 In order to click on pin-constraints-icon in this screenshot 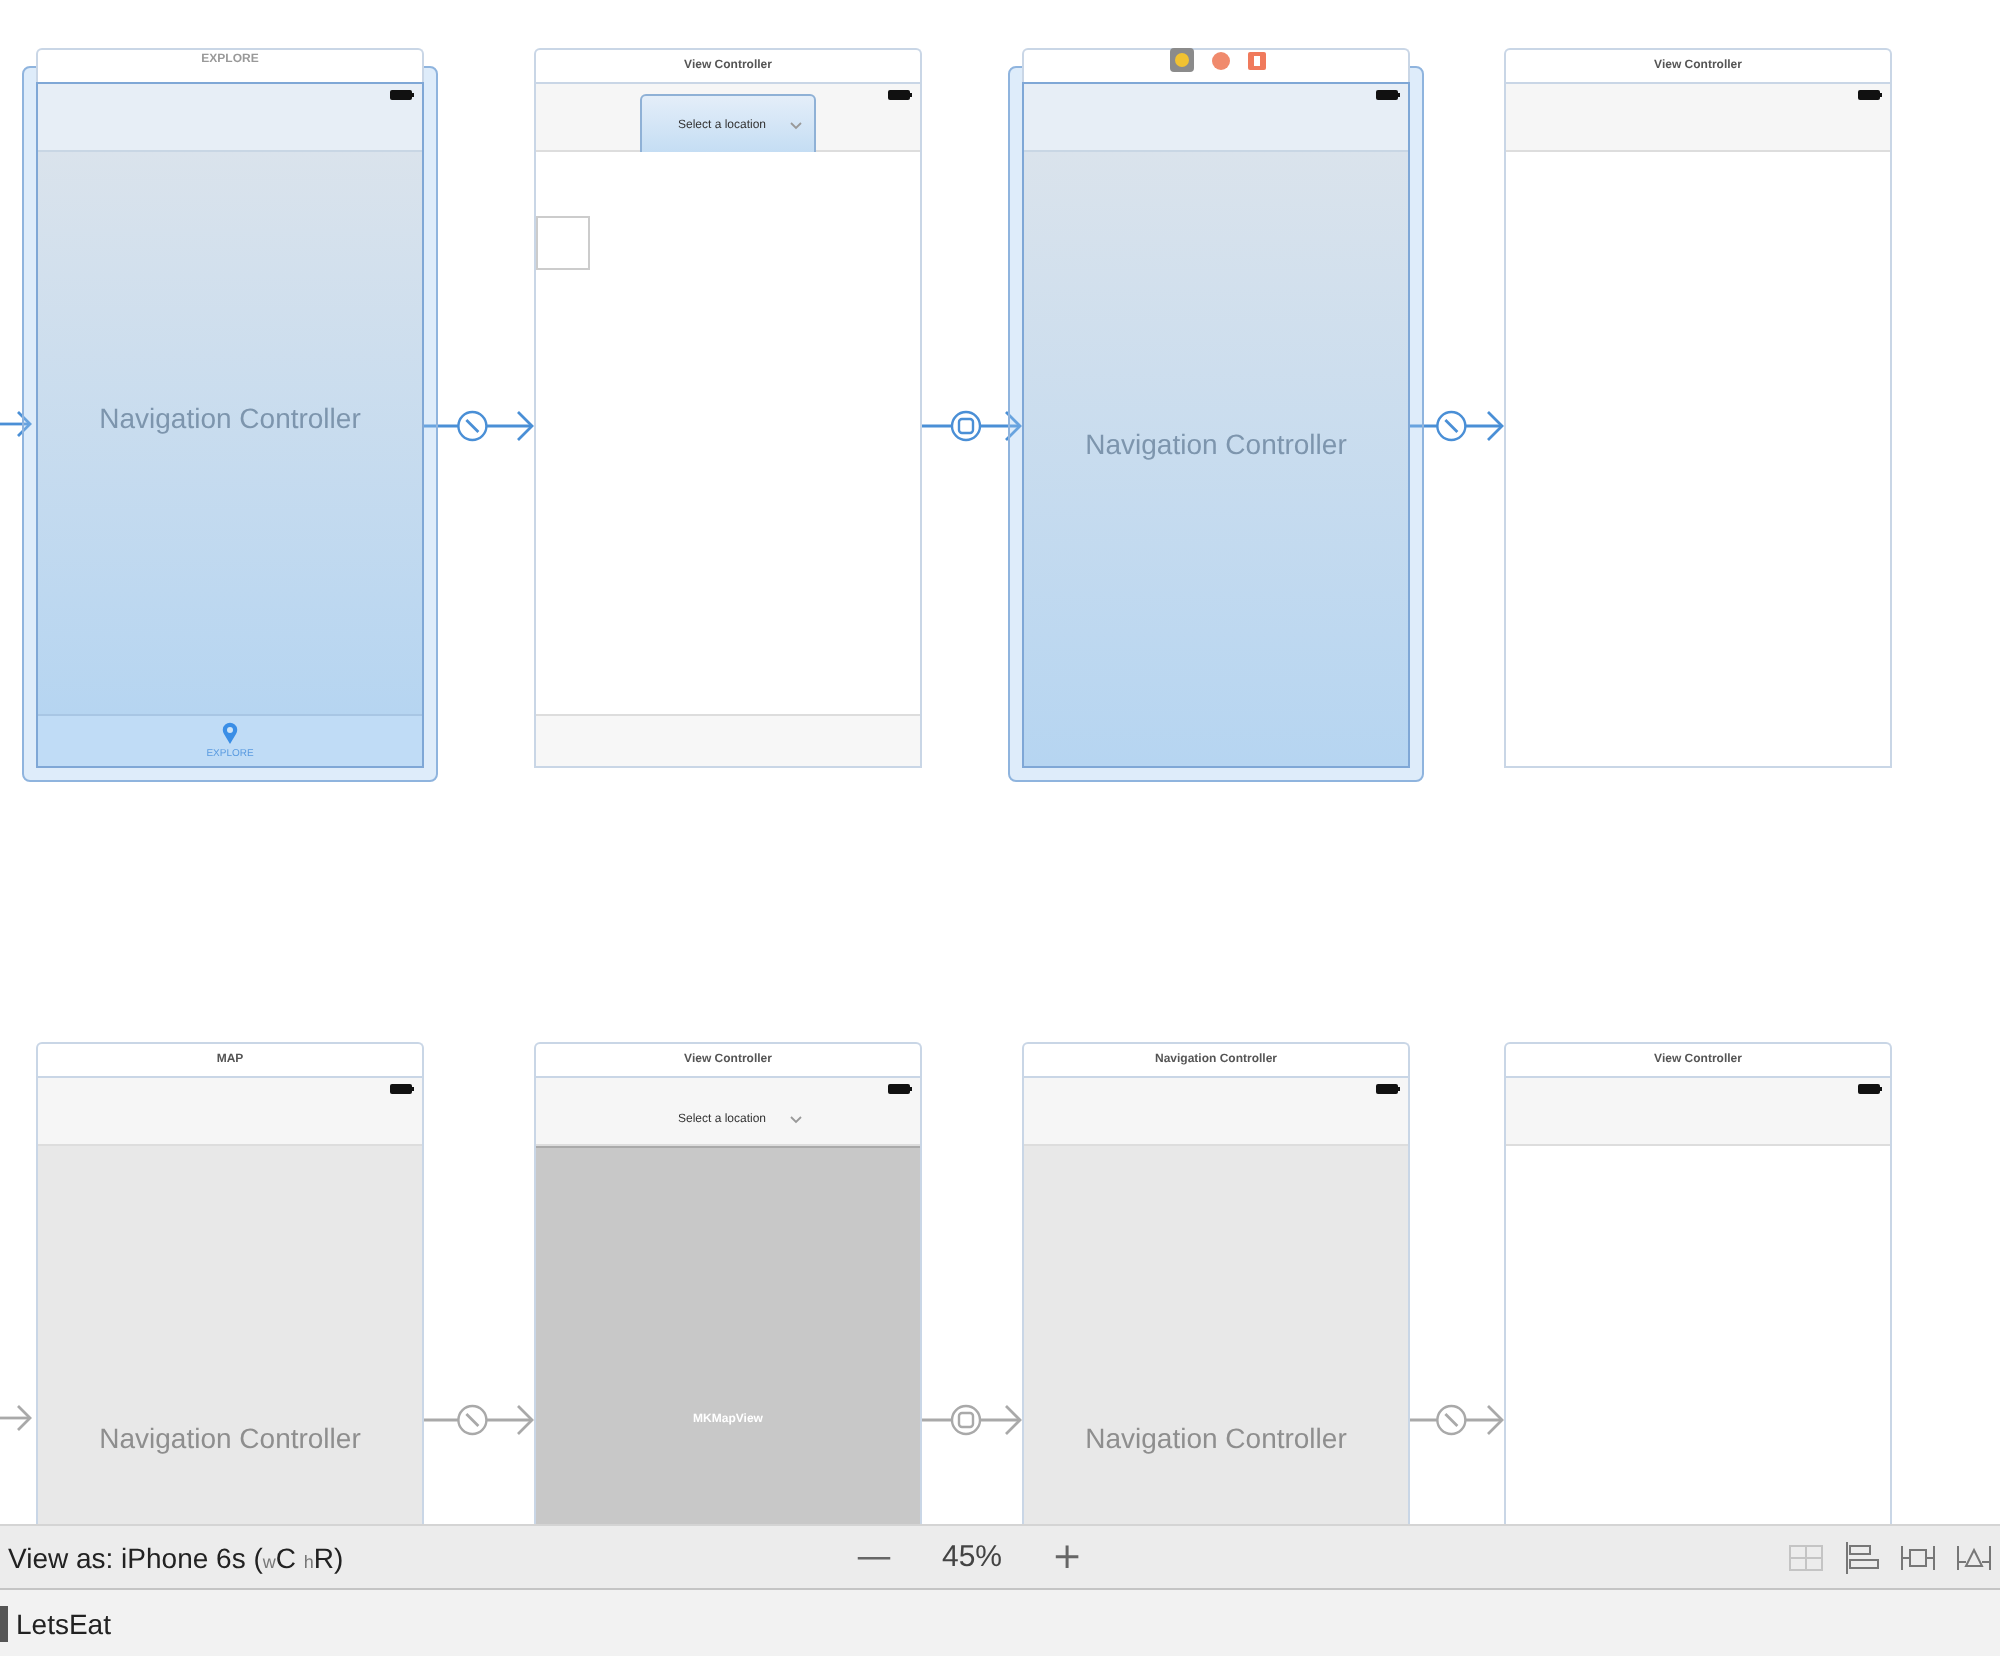, I will do `click(1918, 1557)`.